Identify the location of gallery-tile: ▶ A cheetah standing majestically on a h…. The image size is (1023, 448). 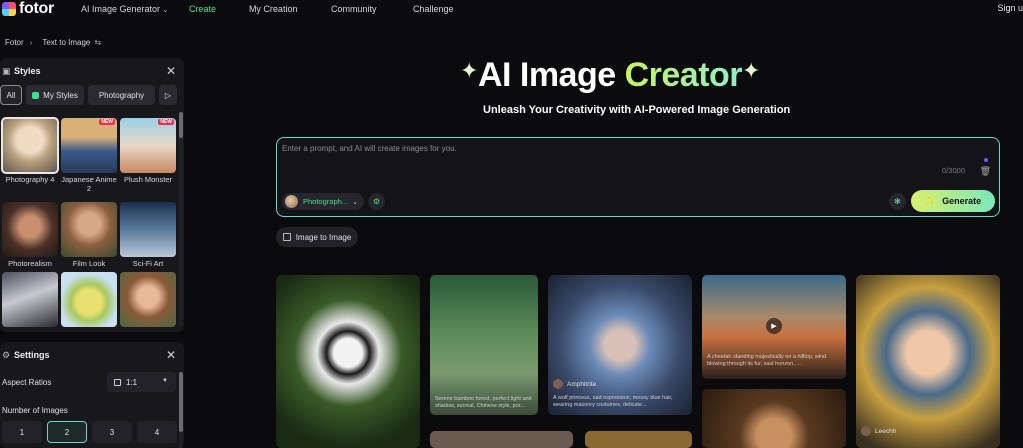
(774, 327).